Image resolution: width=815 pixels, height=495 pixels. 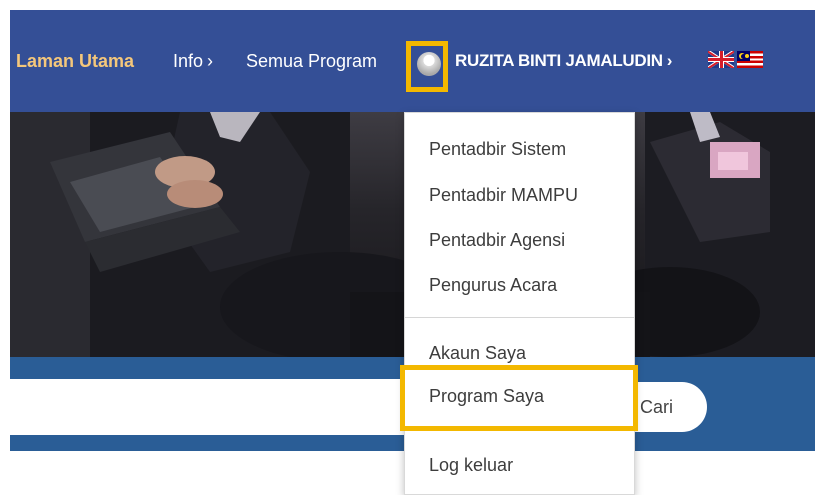 What do you see at coordinates (721, 59) in the screenshot?
I see `uk-flag-icon` at bounding box center [721, 59].